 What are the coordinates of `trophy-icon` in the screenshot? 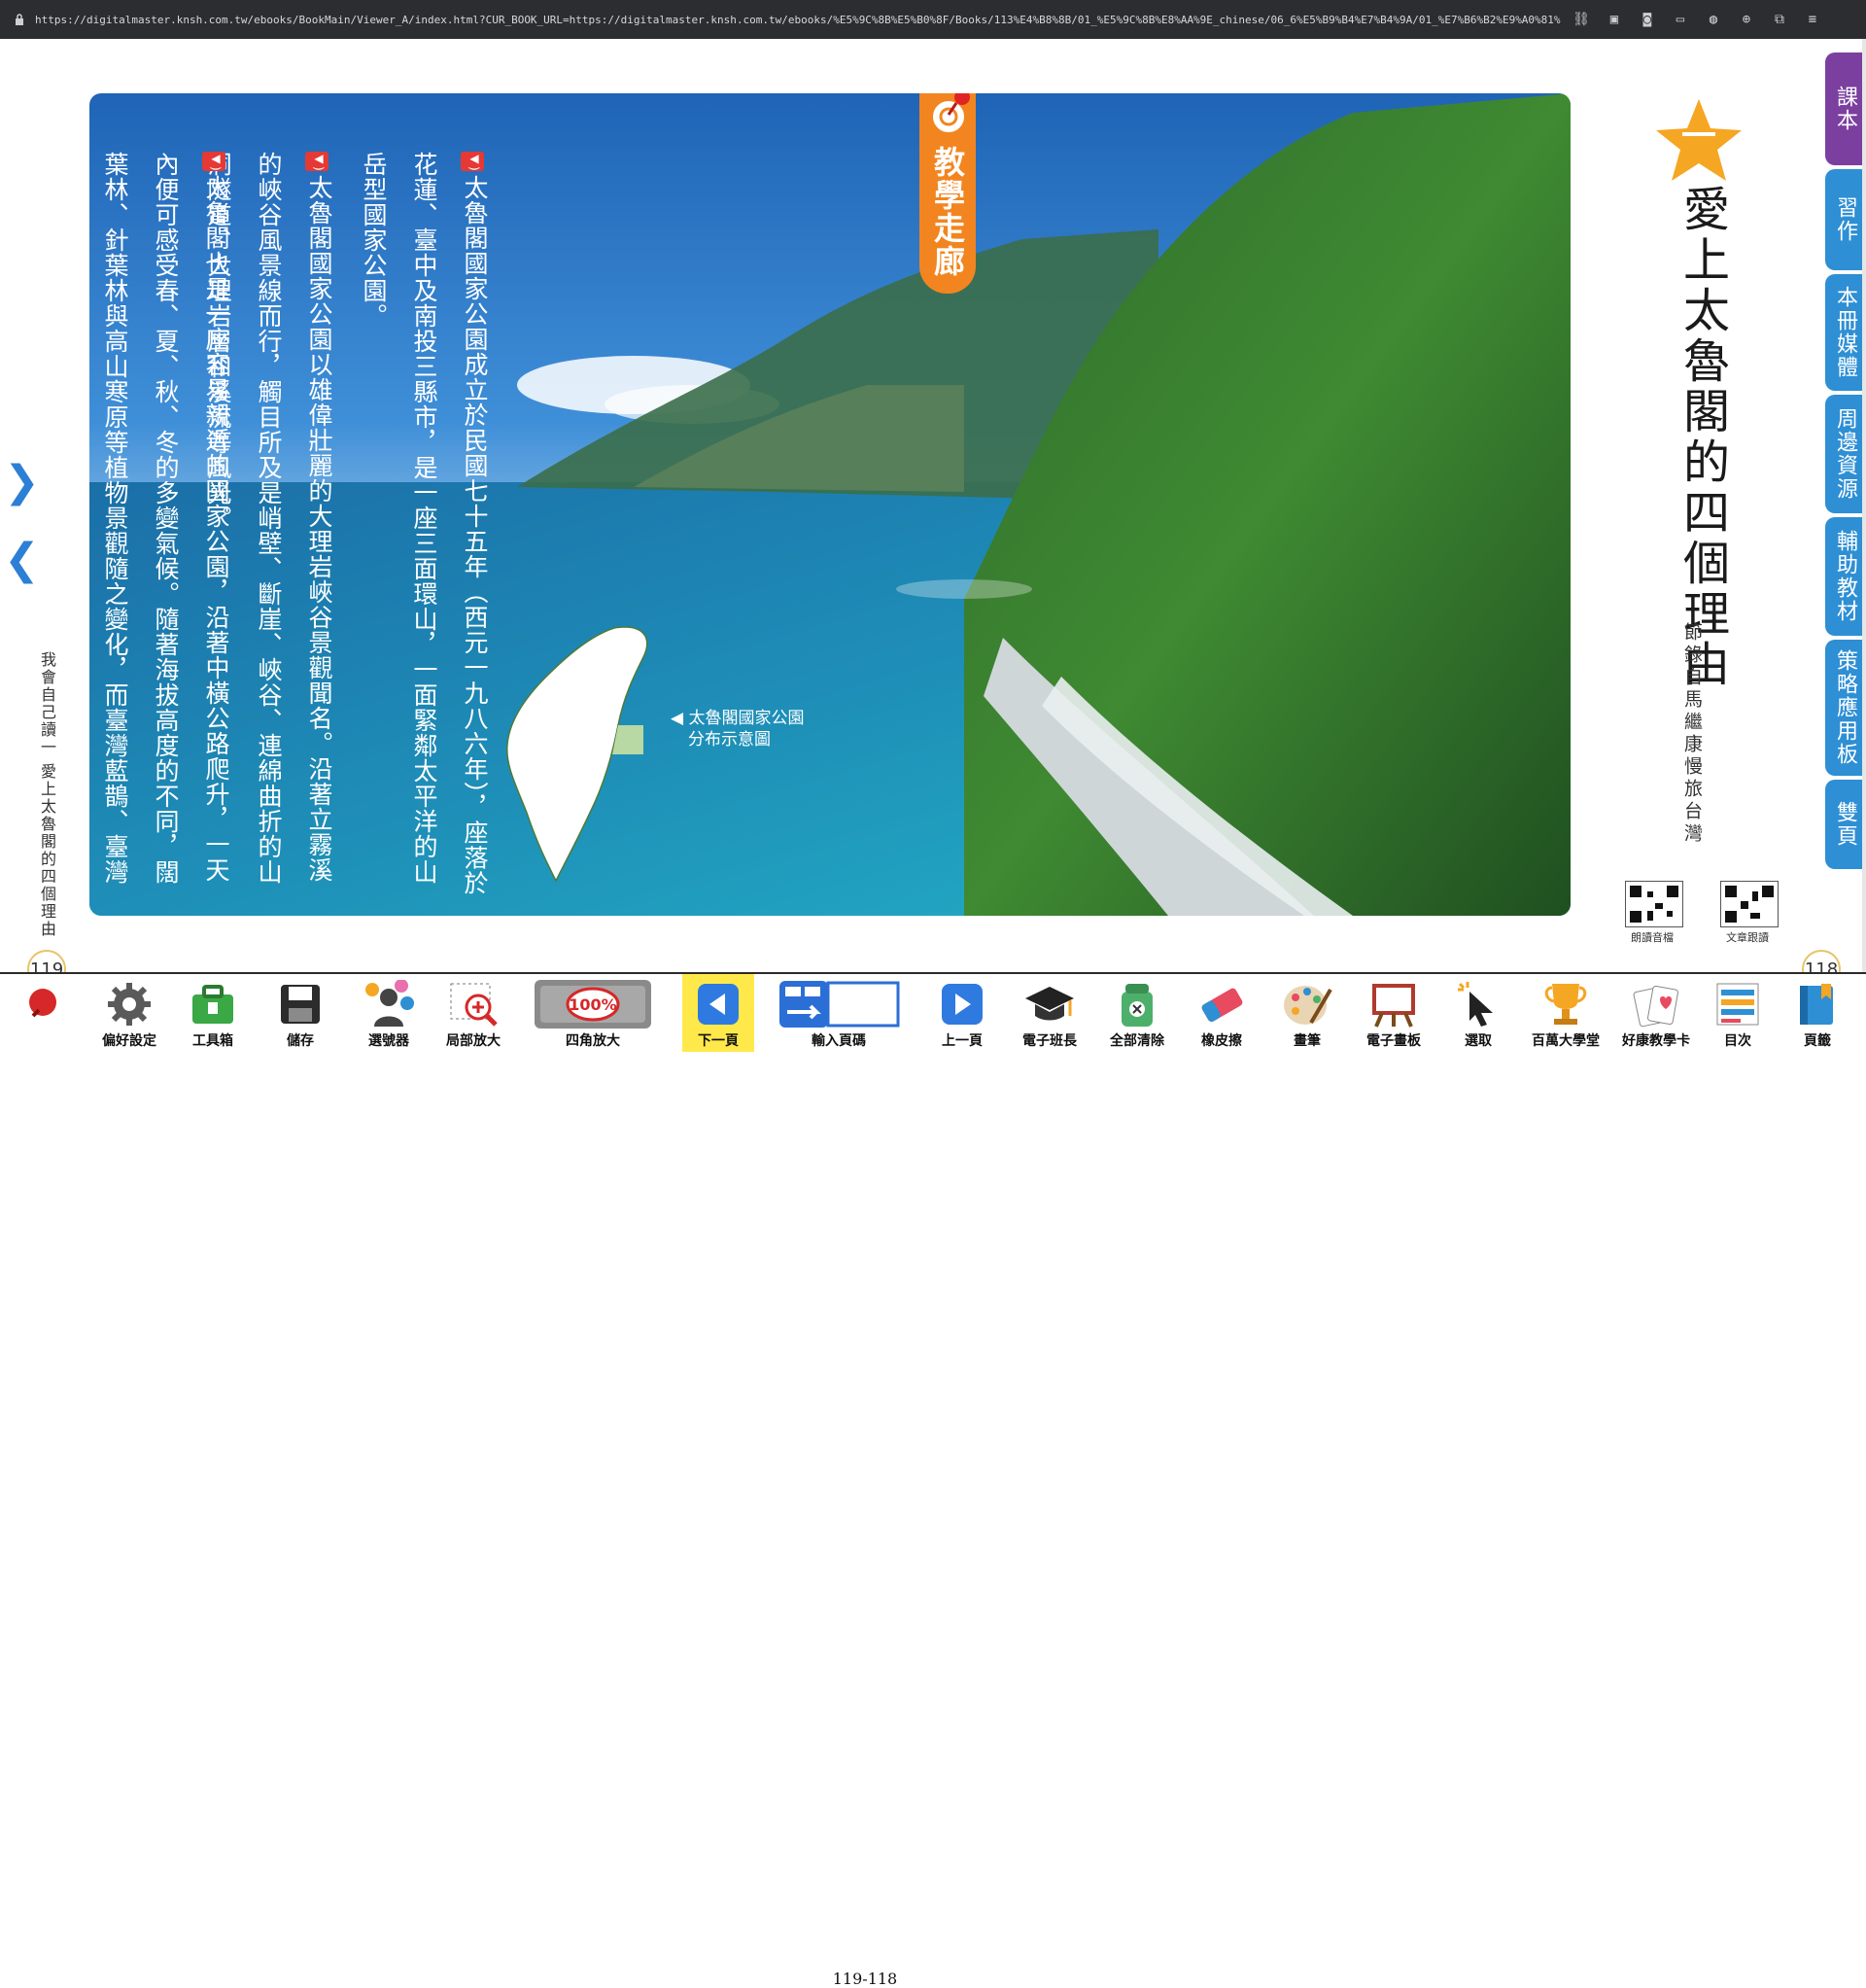 It's located at (1565, 1005).